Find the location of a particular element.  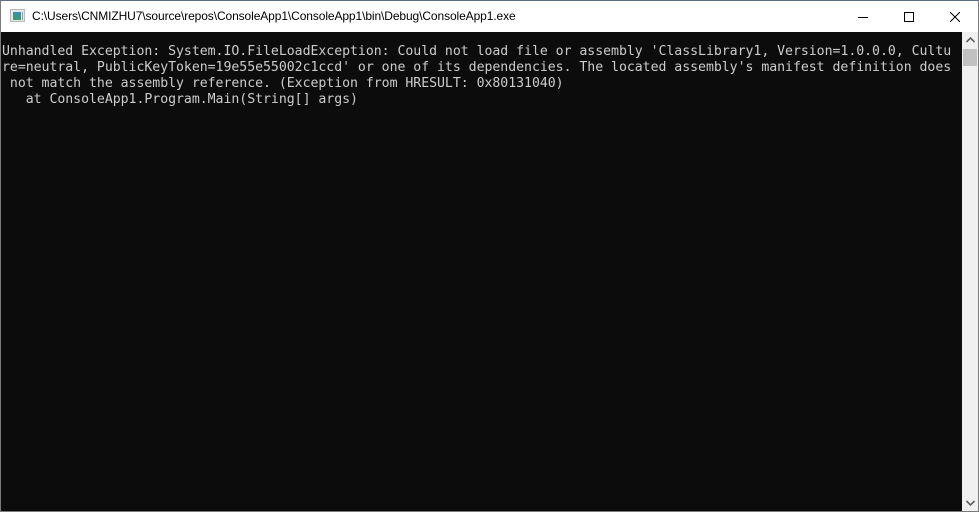

chevron-down-icon is located at coordinates (970, 503).